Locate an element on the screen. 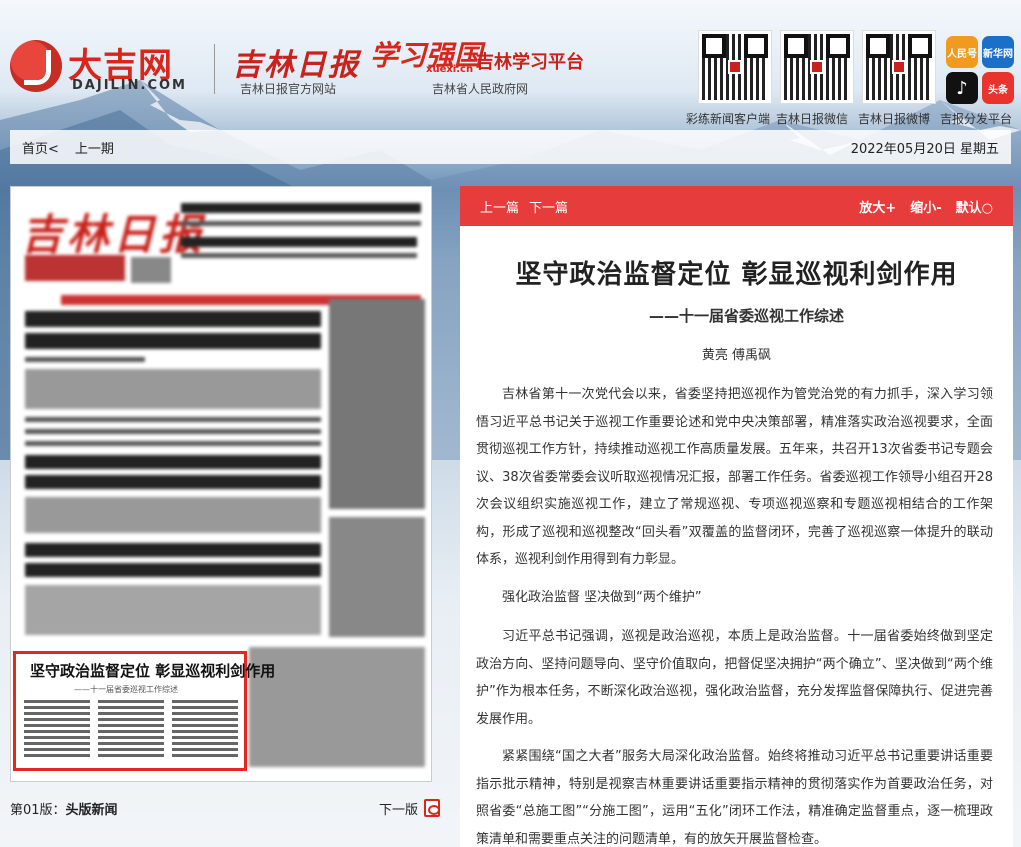 The width and height of the screenshot is (1021, 847). paper-masthead: 吉林日报 is located at coordinates (113, 234).